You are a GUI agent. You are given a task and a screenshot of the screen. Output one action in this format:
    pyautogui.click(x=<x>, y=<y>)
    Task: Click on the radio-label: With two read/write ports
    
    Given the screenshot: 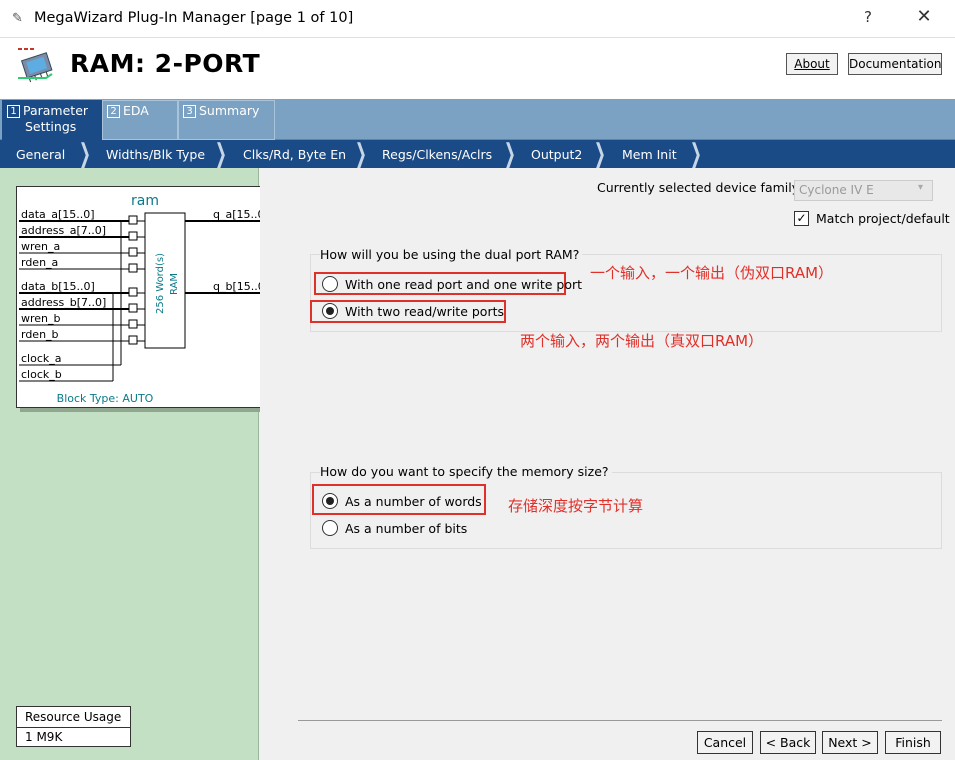 What is the action you would take?
    pyautogui.click(x=424, y=311)
    